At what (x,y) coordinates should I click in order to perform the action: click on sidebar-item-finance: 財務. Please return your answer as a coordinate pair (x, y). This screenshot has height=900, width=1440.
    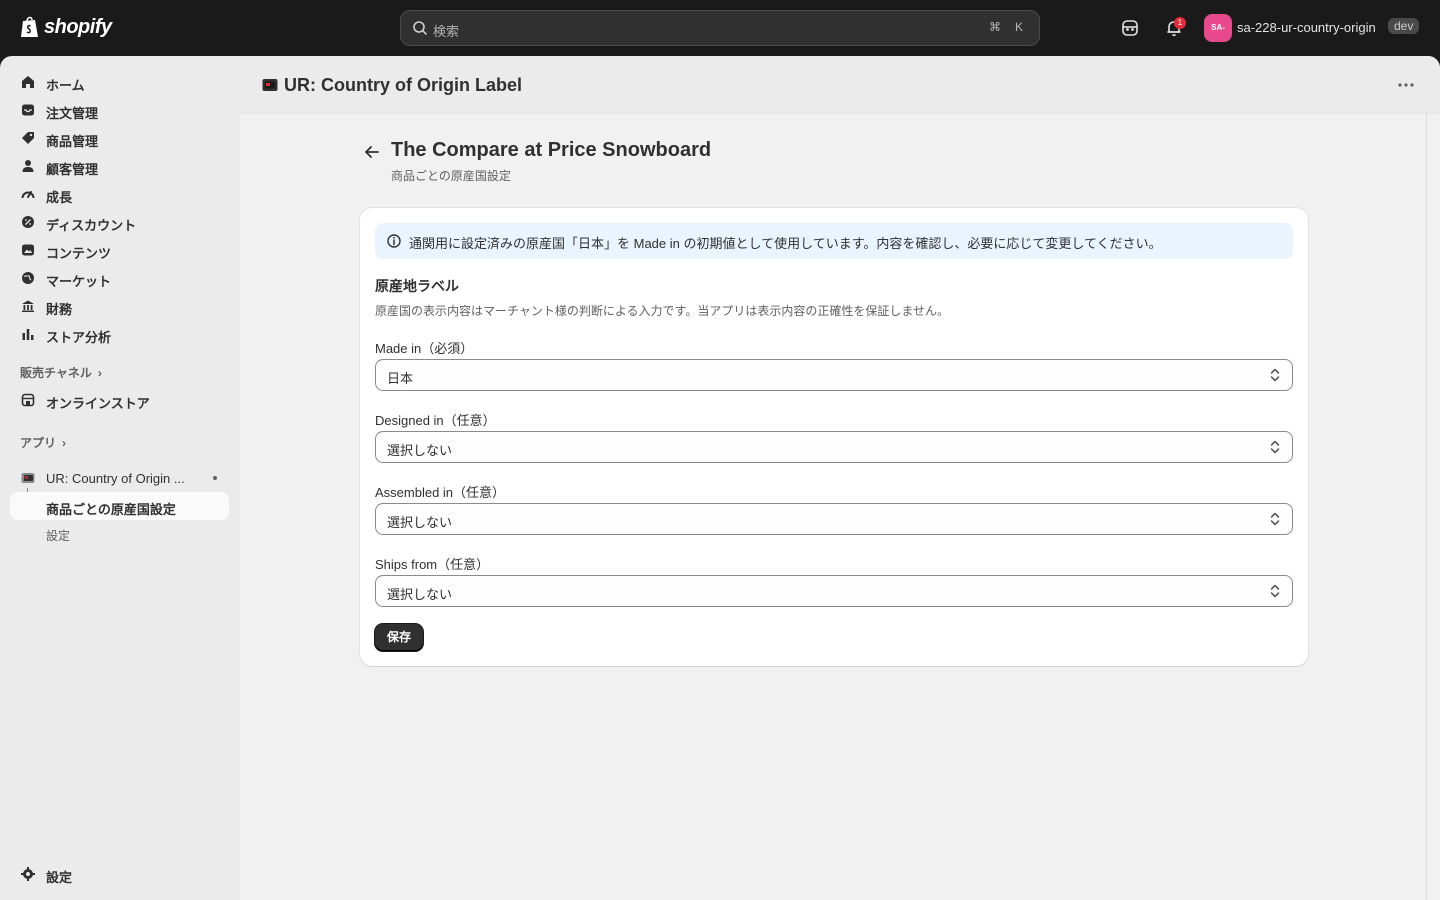
    Looking at the image, I should click on (119, 306).